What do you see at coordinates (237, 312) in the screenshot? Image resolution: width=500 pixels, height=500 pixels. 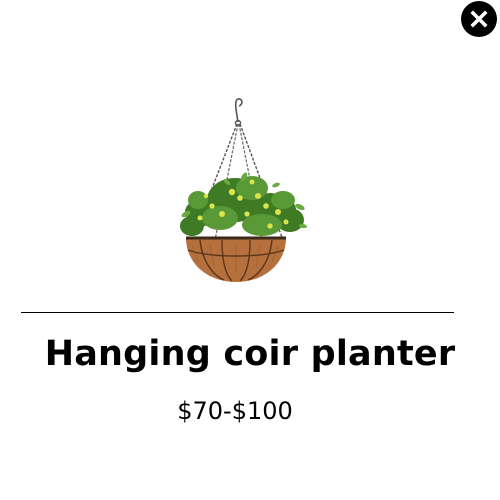 I see `divider` at bounding box center [237, 312].